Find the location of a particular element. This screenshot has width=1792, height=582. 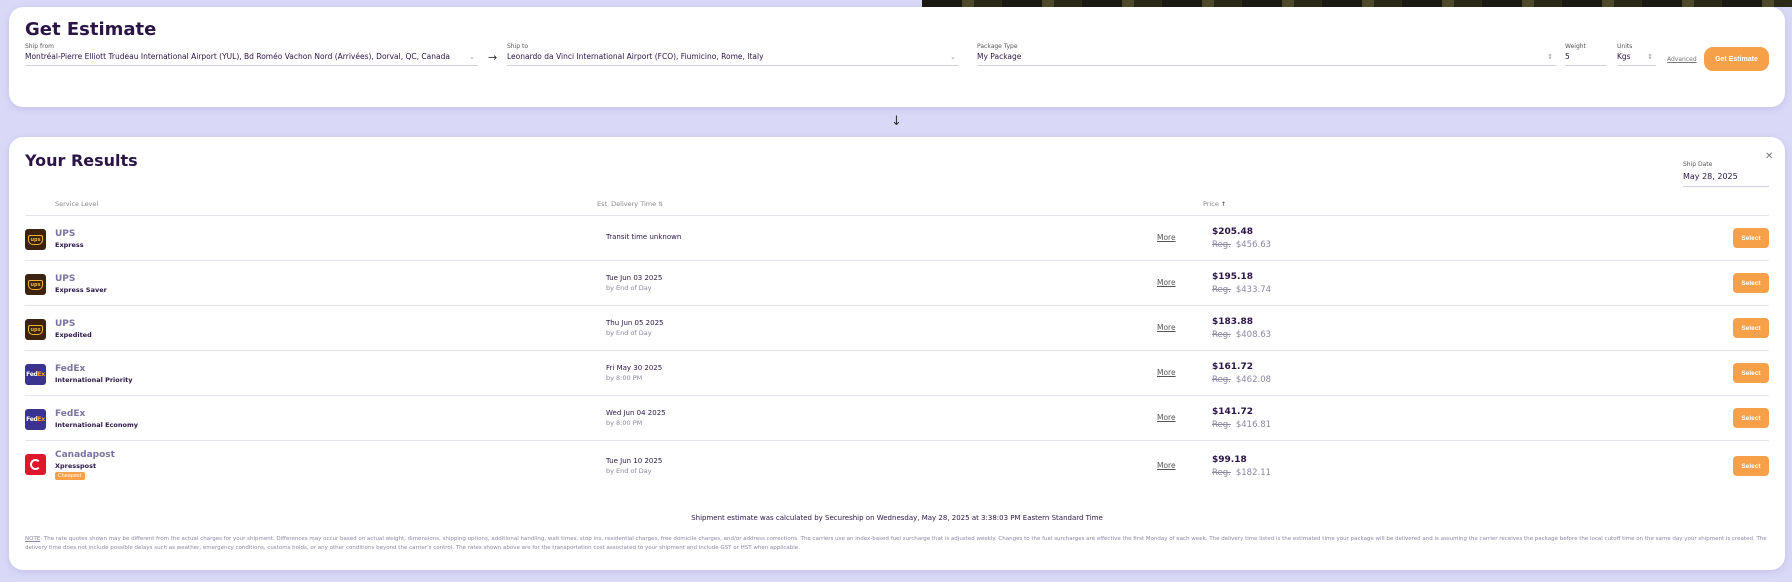

canadapost-logo-icon is located at coordinates (35, 464).